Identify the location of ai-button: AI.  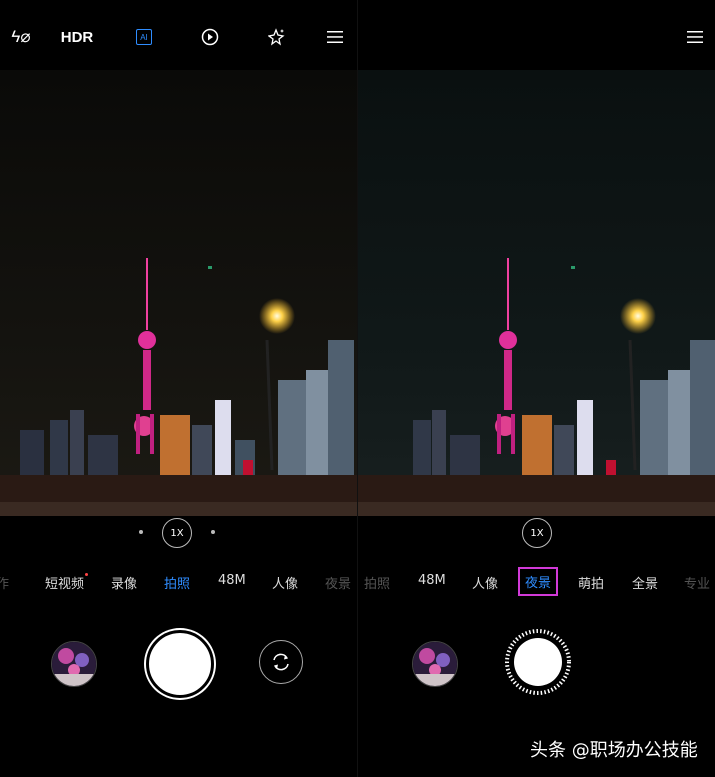
(144, 37).